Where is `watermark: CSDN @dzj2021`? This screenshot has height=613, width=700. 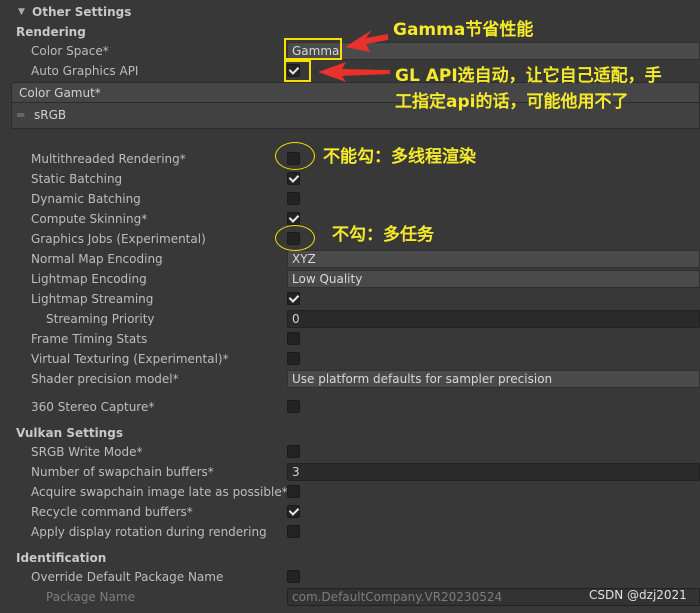
watermark: CSDN @dzj2021 is located at coordinates (638, 595).